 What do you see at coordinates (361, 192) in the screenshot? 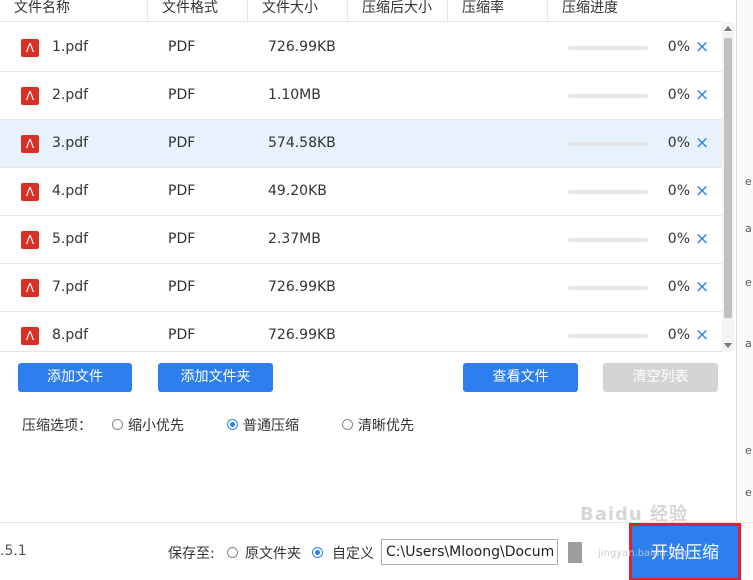
I see `table-row: ᐱ 4.pdf PDF 49.20KB 0% ×` at bounding box center [361, 192].